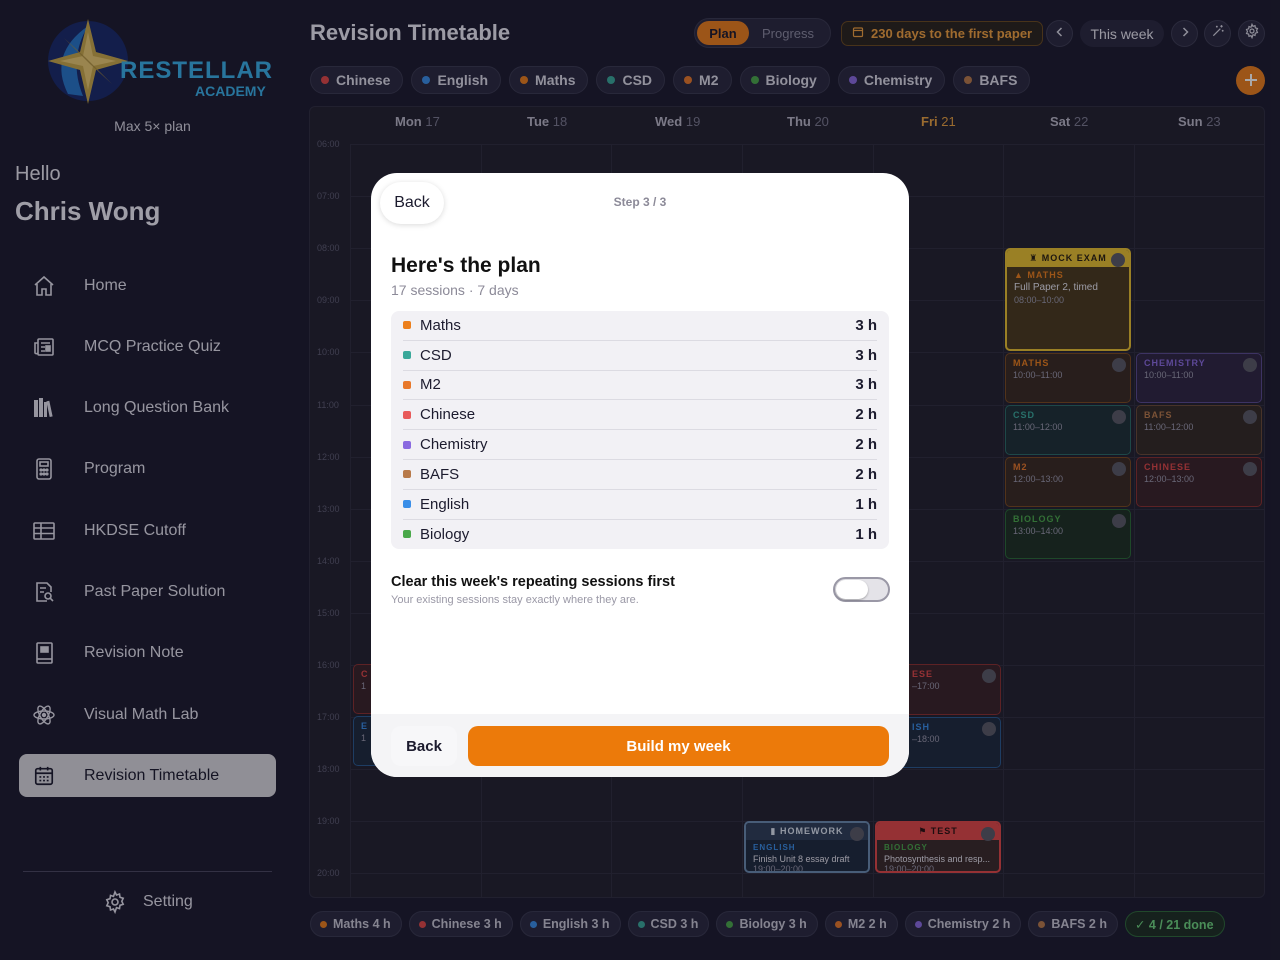  I want to click on subject-name: BAFS, so click(440, 474).